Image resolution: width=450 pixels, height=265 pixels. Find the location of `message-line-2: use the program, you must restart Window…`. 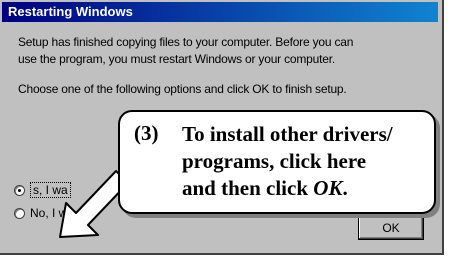

message-line-2: use the program, you must restart Window… is located at coordinates (176, 59).